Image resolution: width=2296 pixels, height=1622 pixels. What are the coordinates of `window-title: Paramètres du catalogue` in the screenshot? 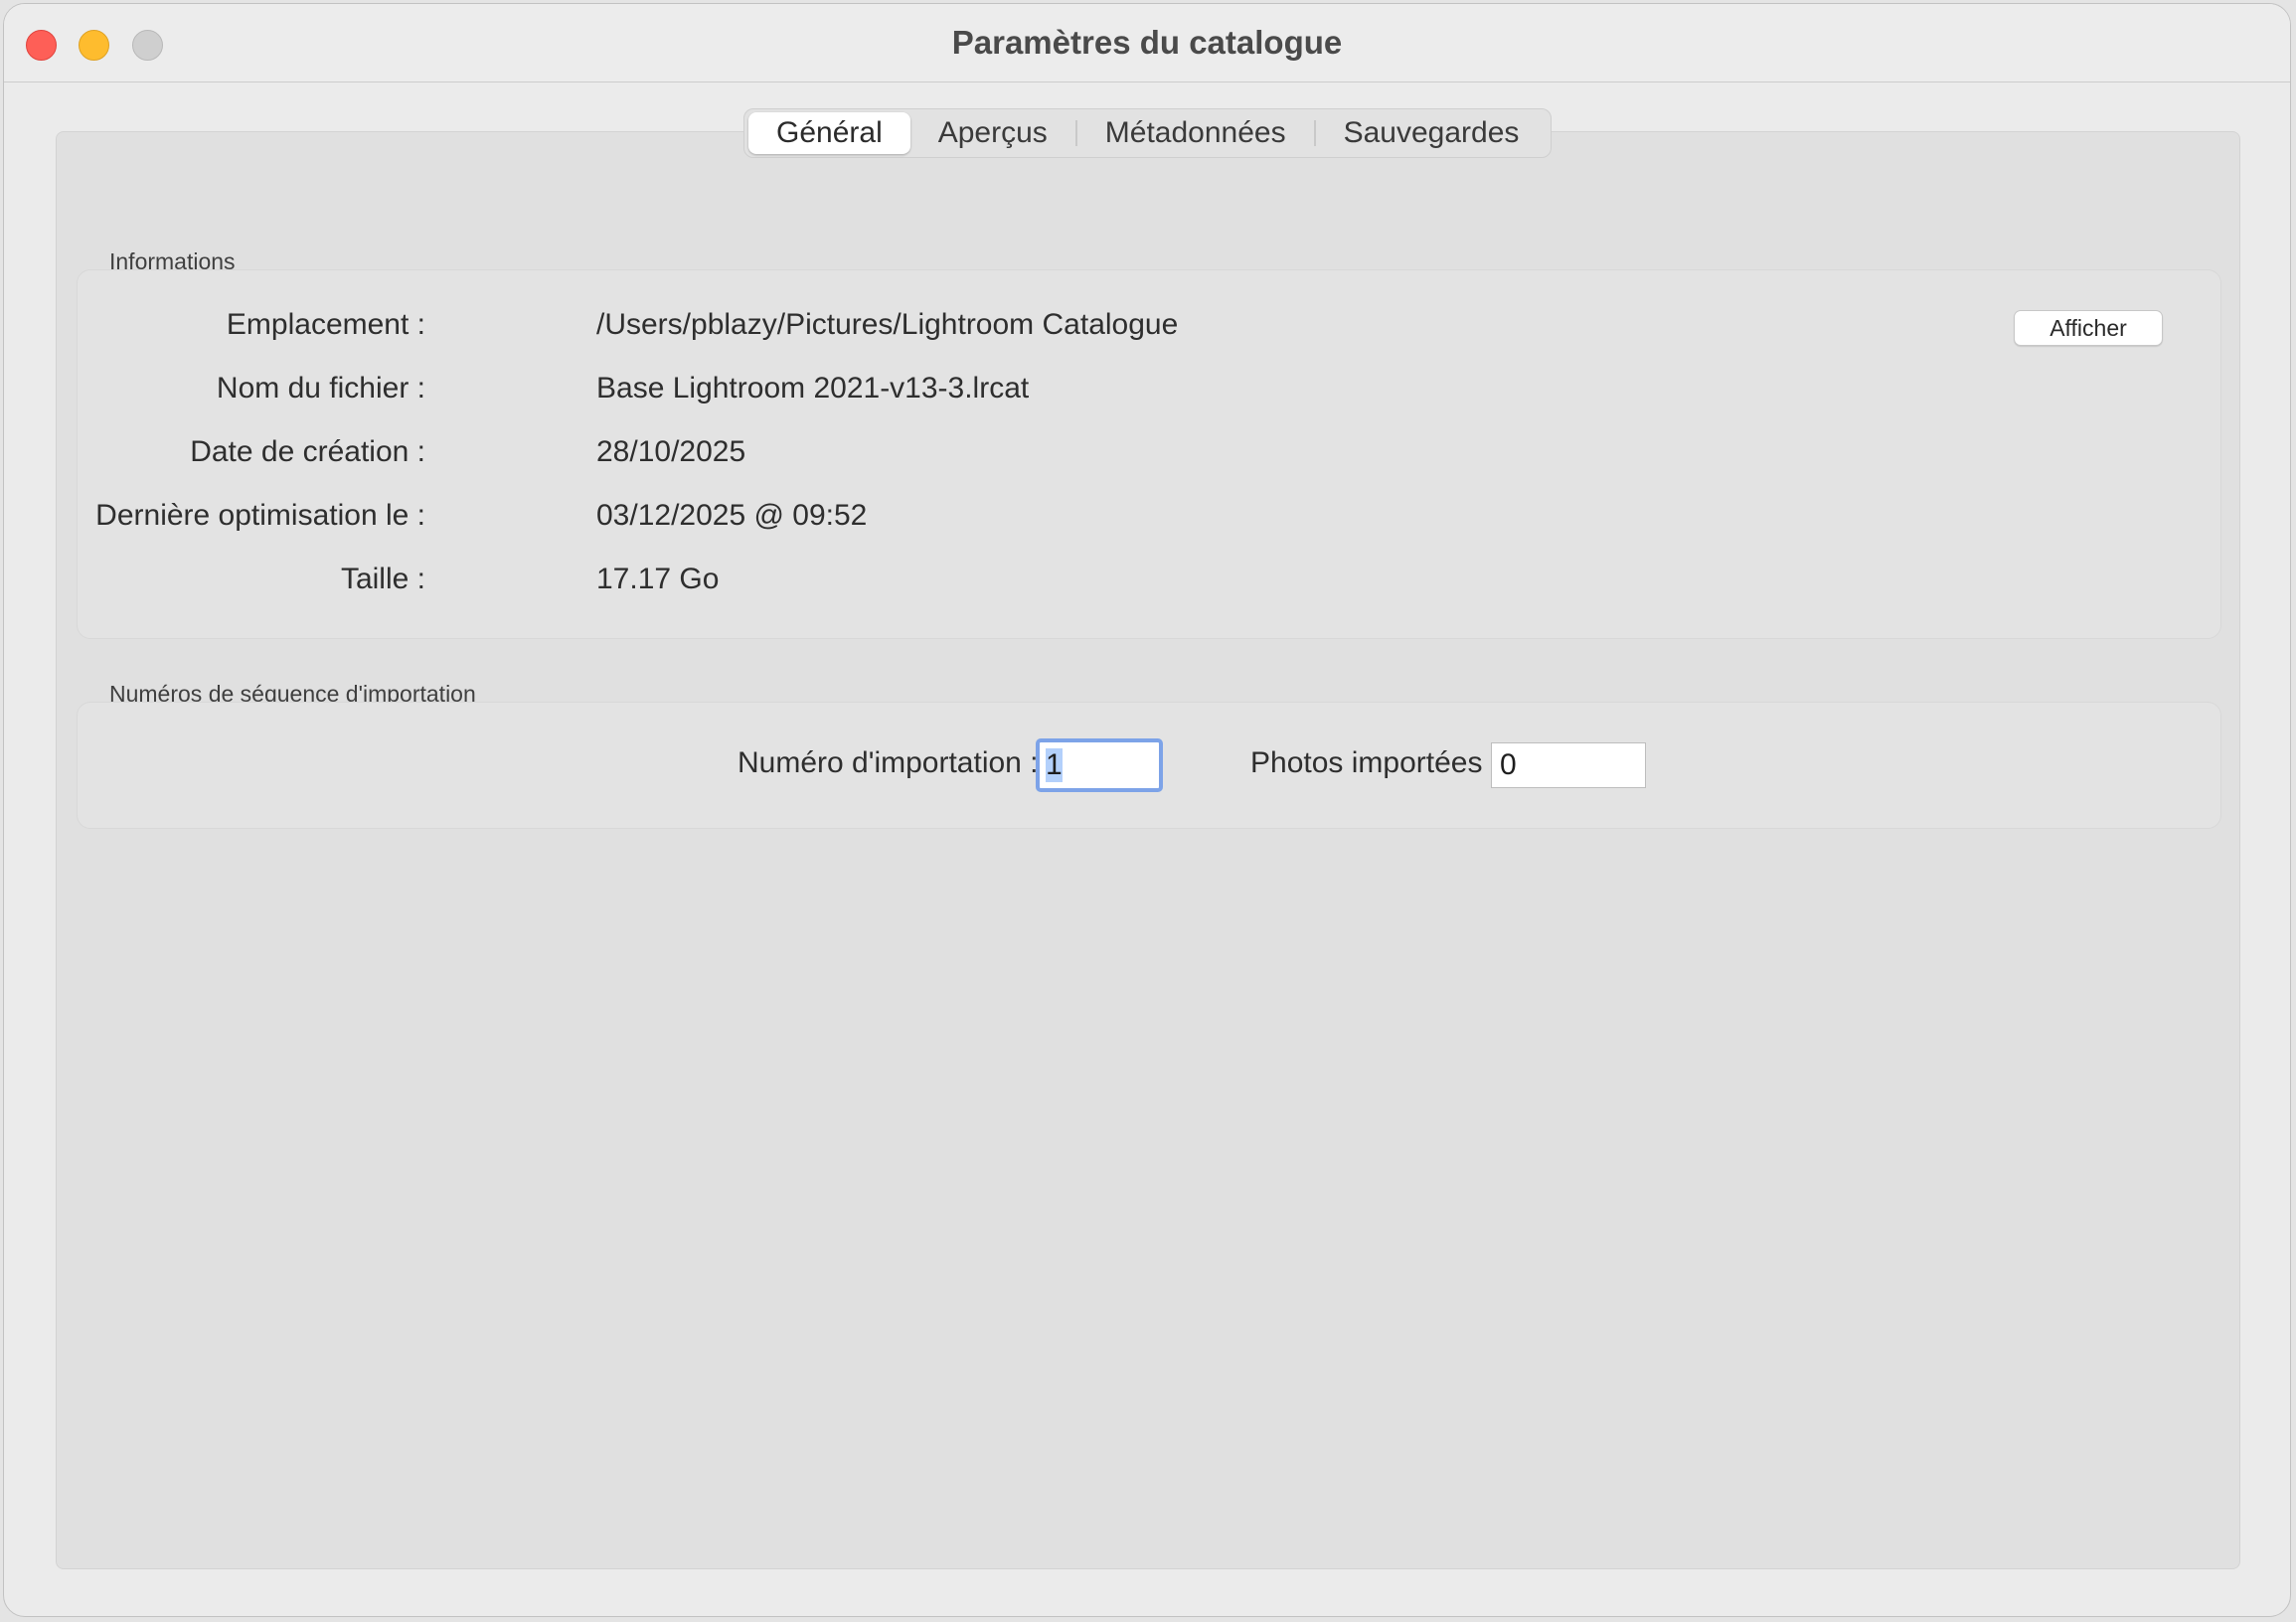 It's located at (1147, 42).